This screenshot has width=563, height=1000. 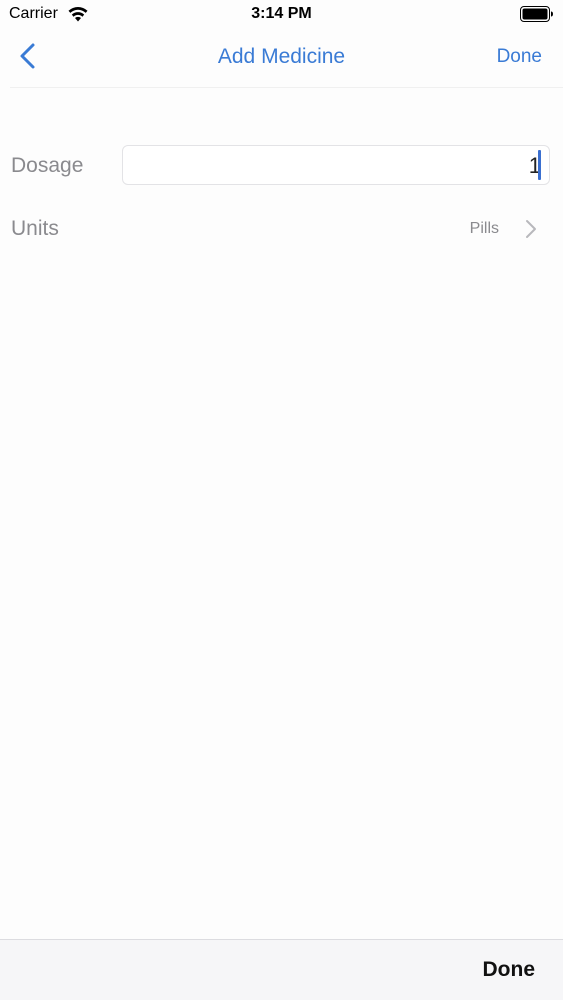 What do you see at coordinates (539, 165) in the screenshot?
I see `text-cursor` at bounding box center [539, 165].